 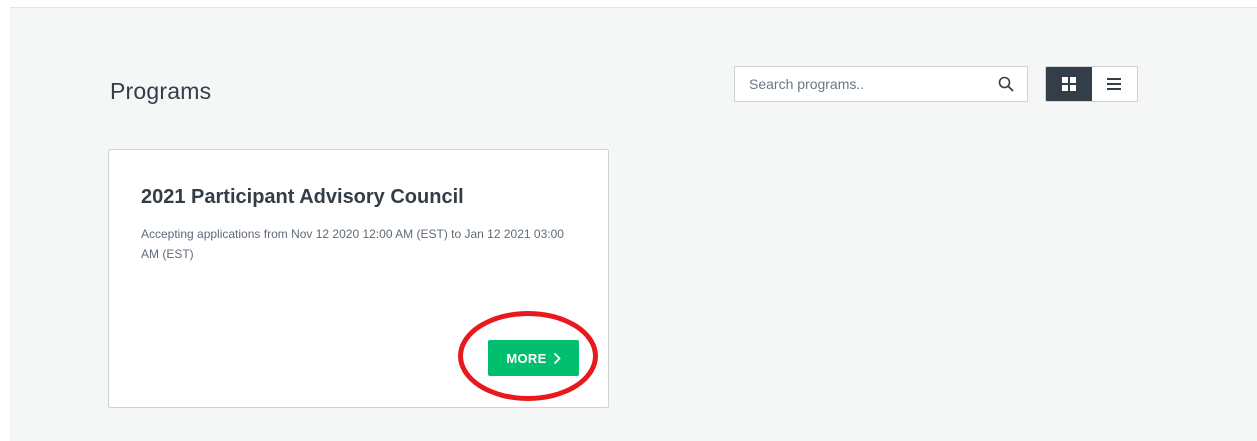 What do you see at coordinates (526, 358) in the screenshot?
I see `more-button-label: MORE` at bounding box center [526, 358].